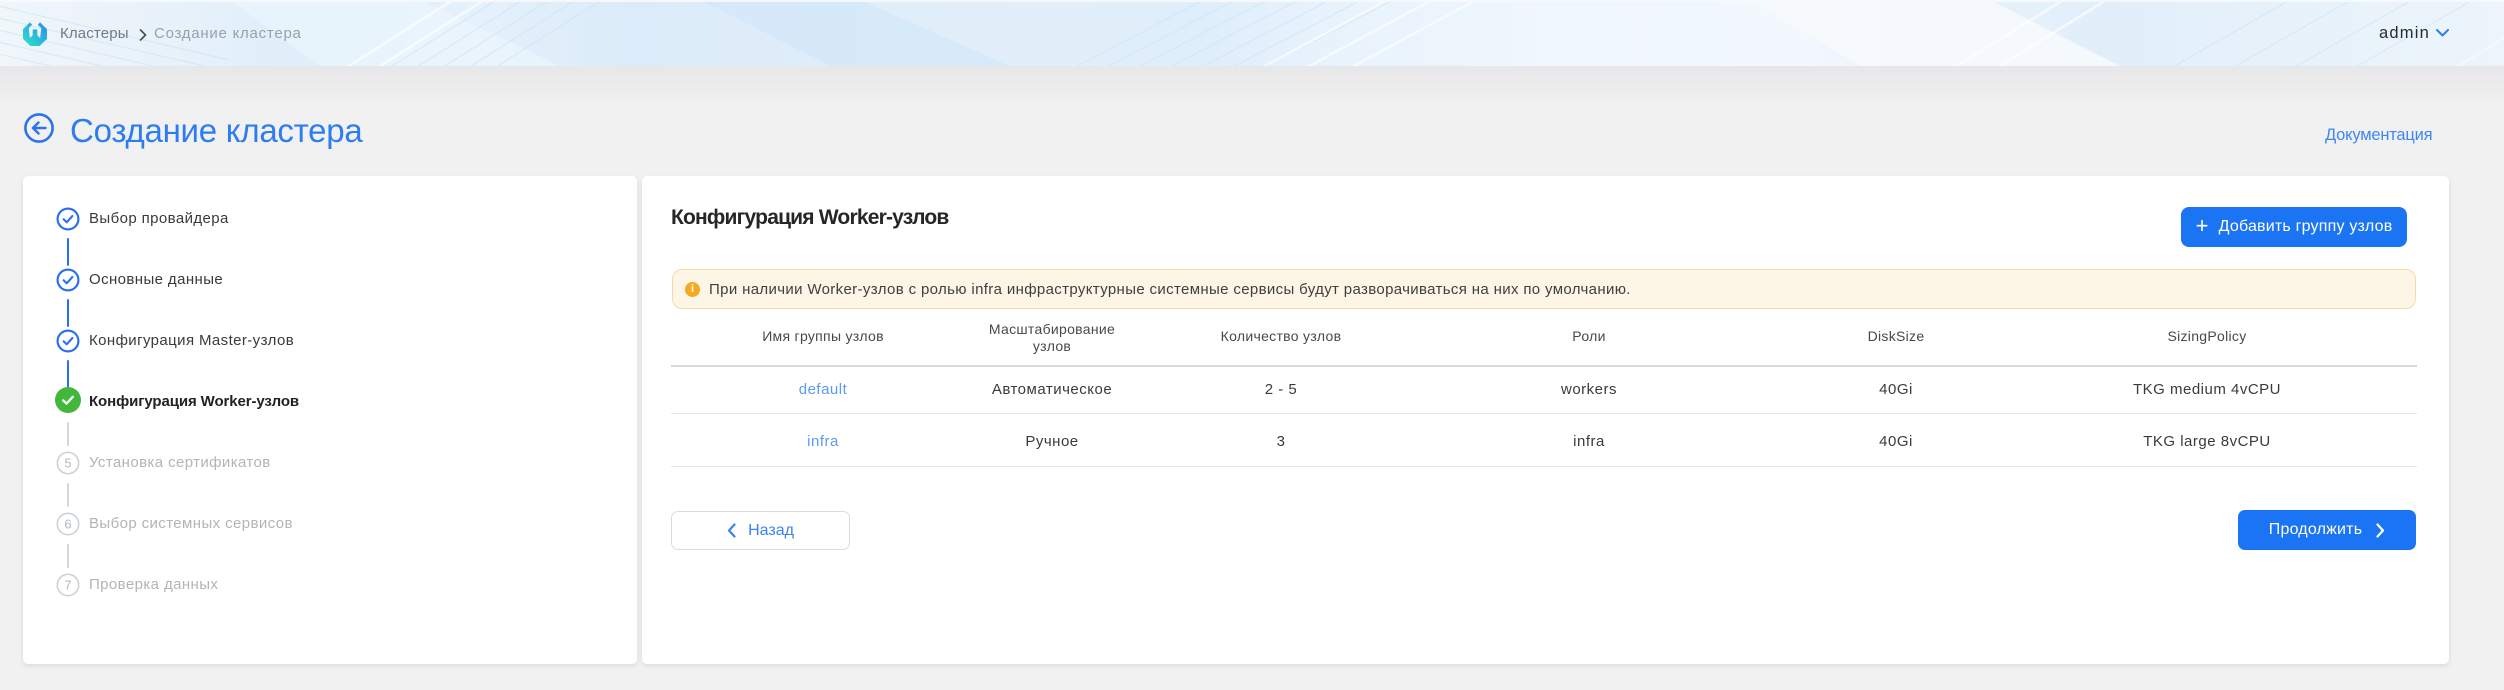 The height and width of the screenshot is (690, 2504). Describe the element at coordinates (67, 584) in the screenshot. I see `svg-text: 7` at that location.